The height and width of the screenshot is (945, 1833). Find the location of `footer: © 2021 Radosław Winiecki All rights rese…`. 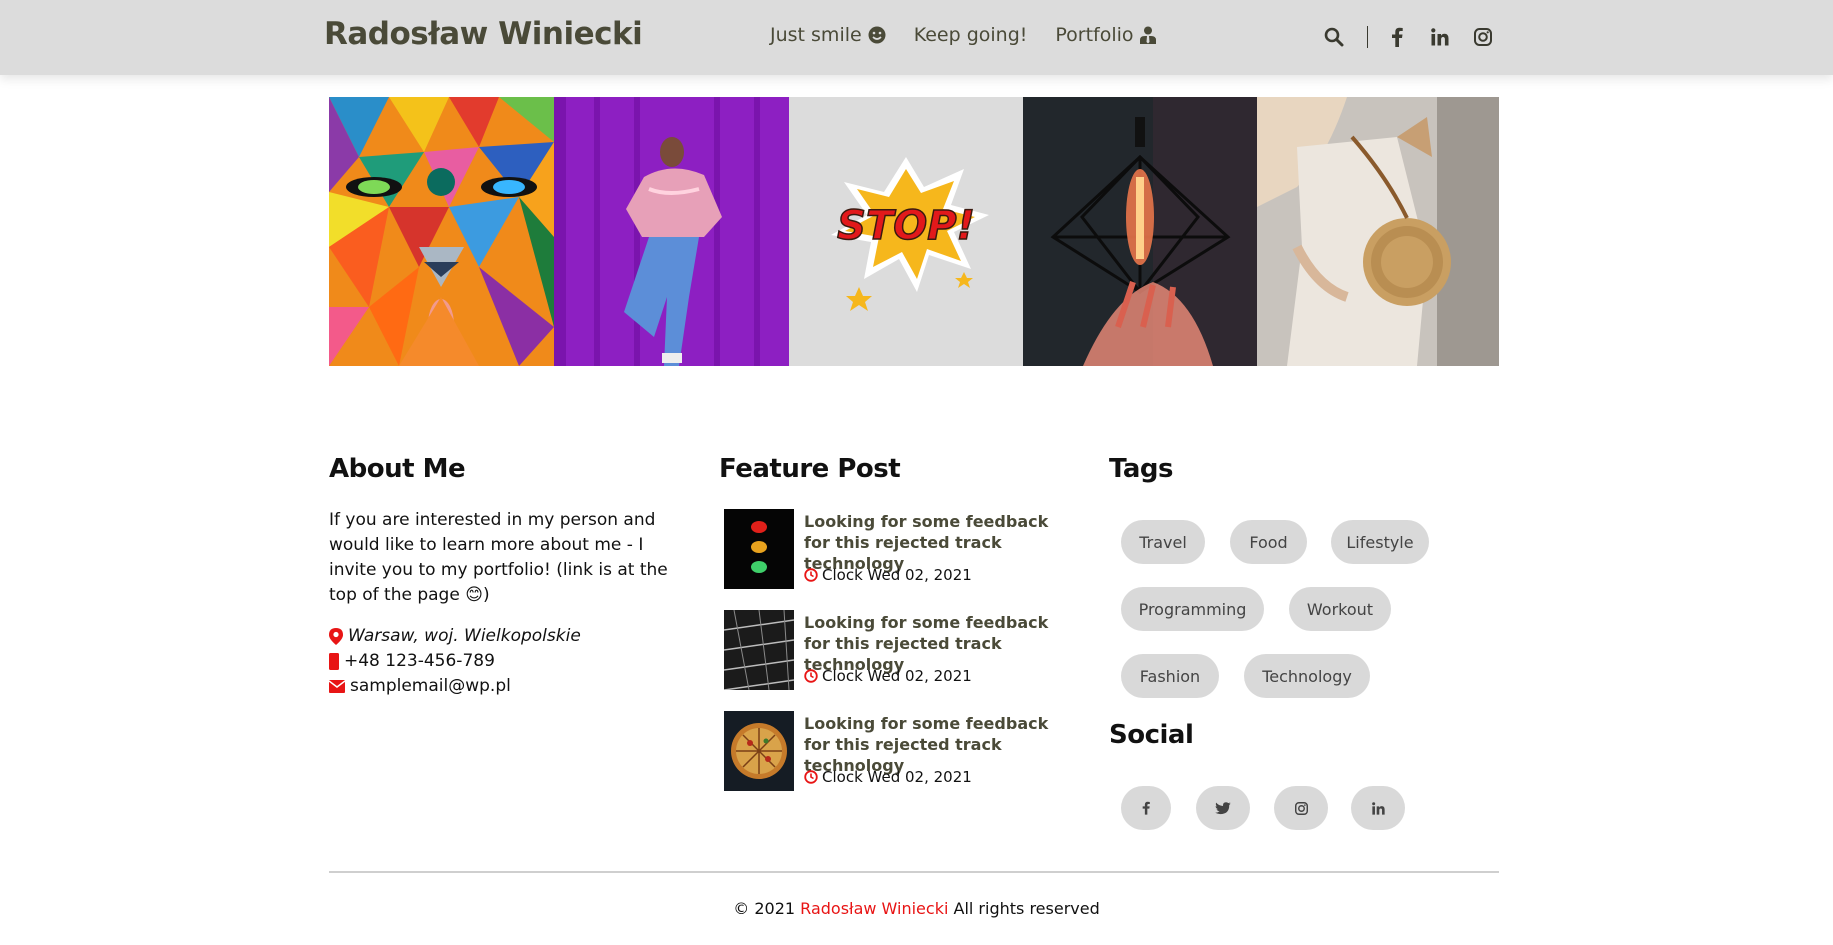

footer: © 2021 Radosław Winiecki All rights rese… is located at coordinates (916, 908).